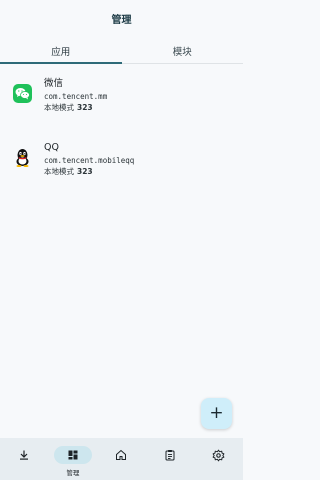  Describe the element at coordinates (24, 455) in the screenshot. I see `download-icon` at that location.